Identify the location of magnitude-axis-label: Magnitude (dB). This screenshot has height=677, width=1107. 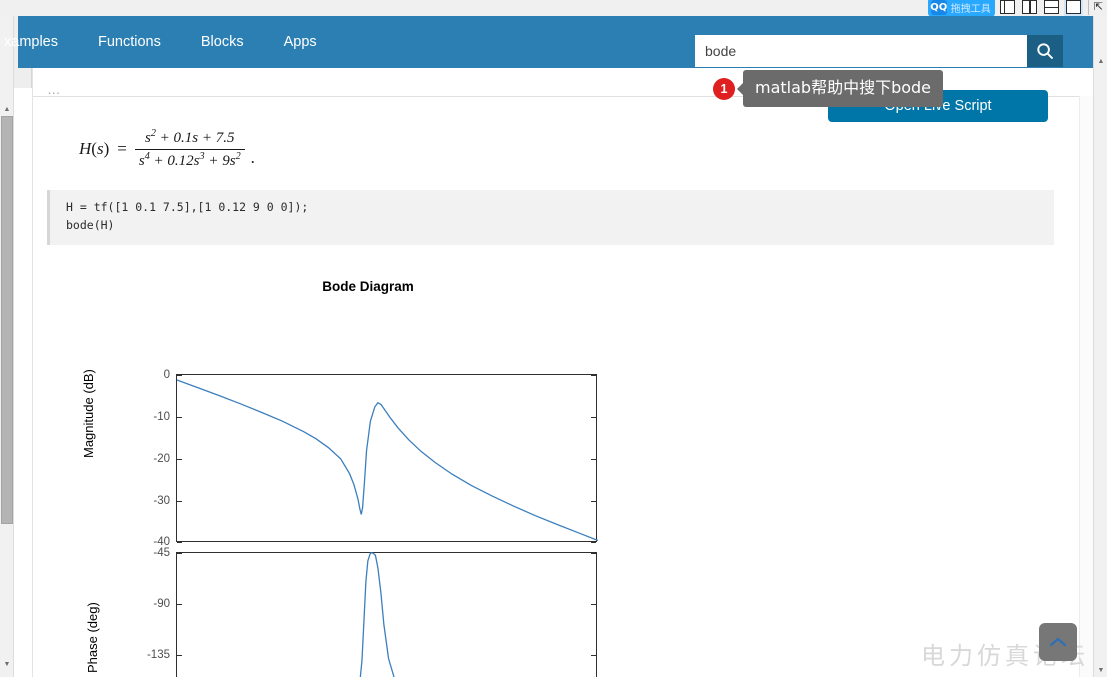
(88, 413).